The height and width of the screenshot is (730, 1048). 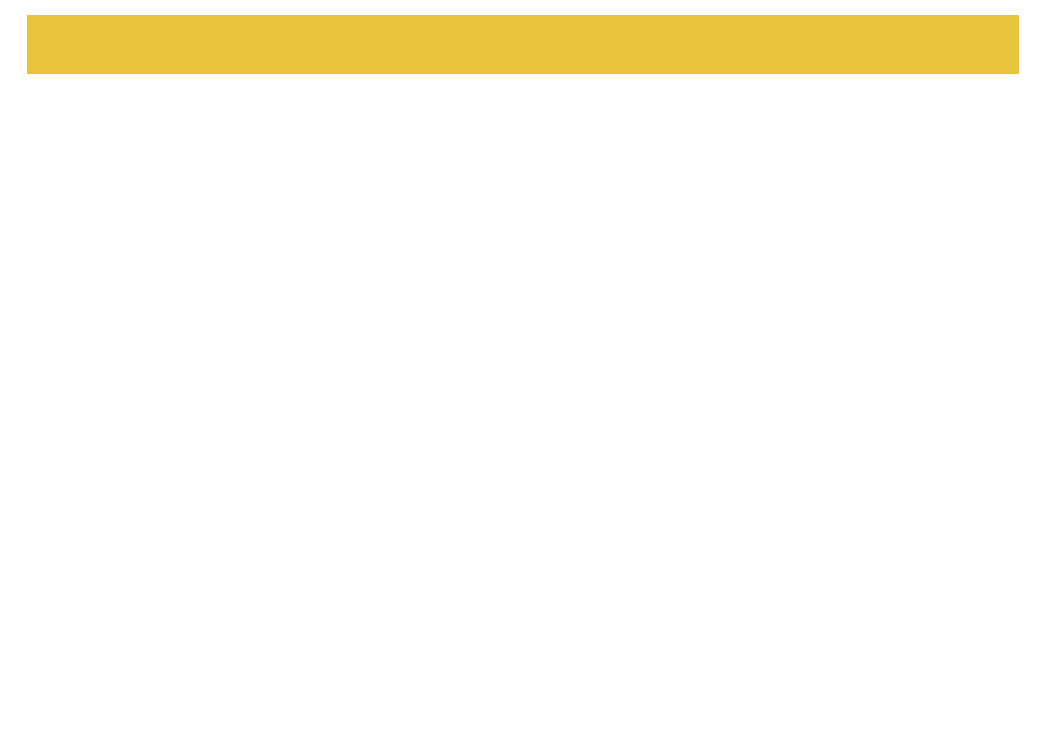 What do you see at coordinates (523, 44) in the screenshot?
I see `header-band` at bounding box center [523, 44].